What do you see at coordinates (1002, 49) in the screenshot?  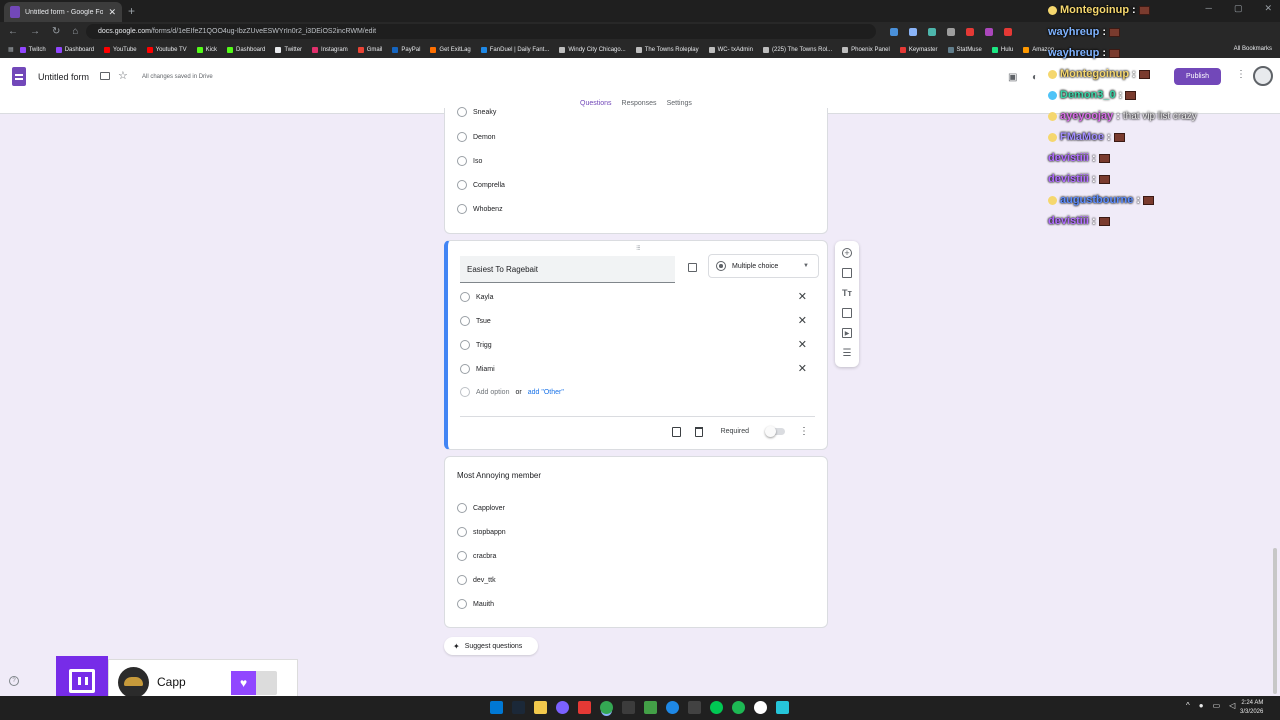 I see `bookmark-item: Hulu` at bounding box center [1002, 49].